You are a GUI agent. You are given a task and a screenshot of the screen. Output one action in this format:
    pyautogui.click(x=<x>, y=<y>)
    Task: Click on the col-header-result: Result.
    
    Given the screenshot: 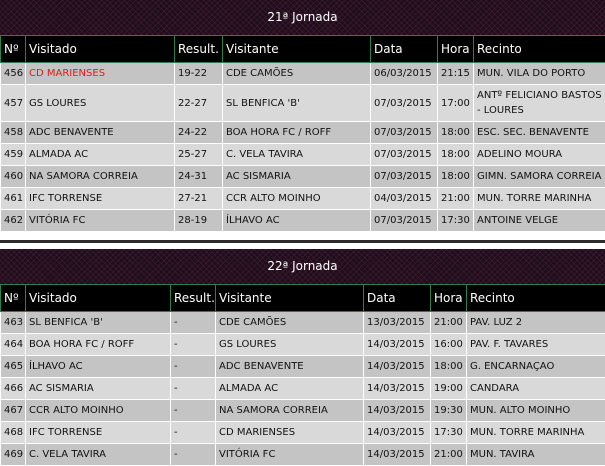 What is the action you would take?
    pyautogui.click(x=198, y=49)
    